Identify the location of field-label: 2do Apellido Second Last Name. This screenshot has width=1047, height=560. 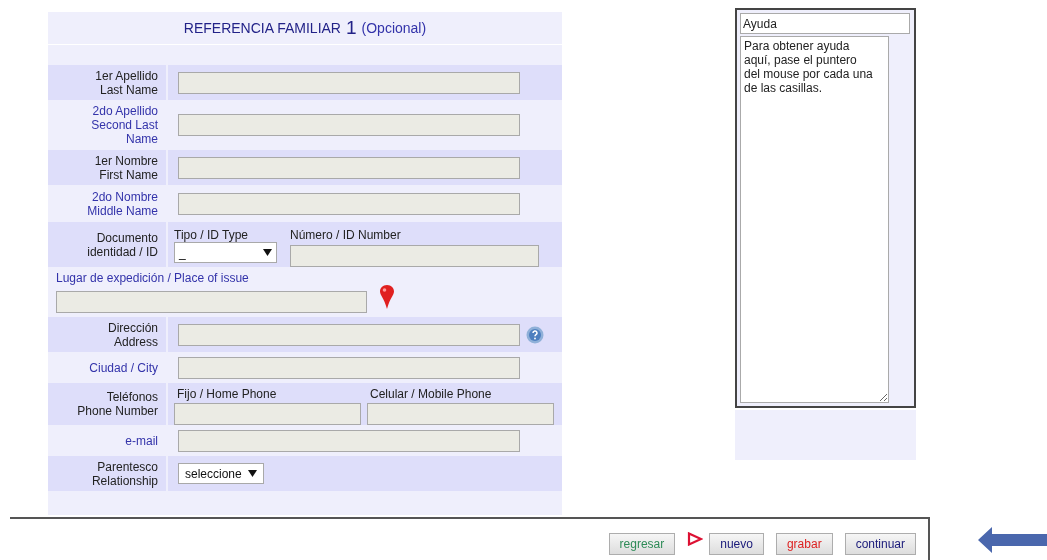
(124, 125).